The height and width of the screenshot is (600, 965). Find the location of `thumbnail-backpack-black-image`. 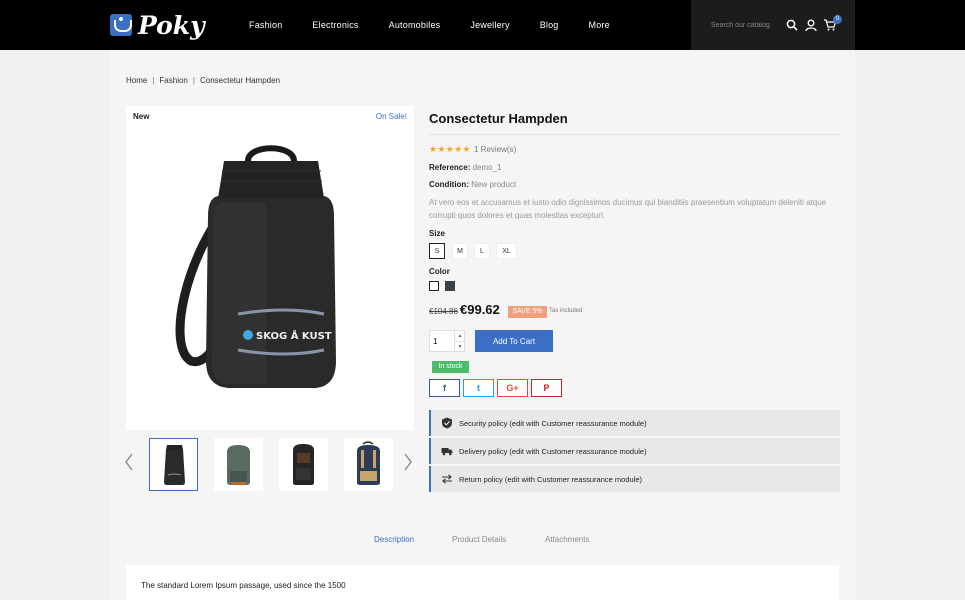

thumbnail-backpack-black-image is located at coordinates (303, 464).